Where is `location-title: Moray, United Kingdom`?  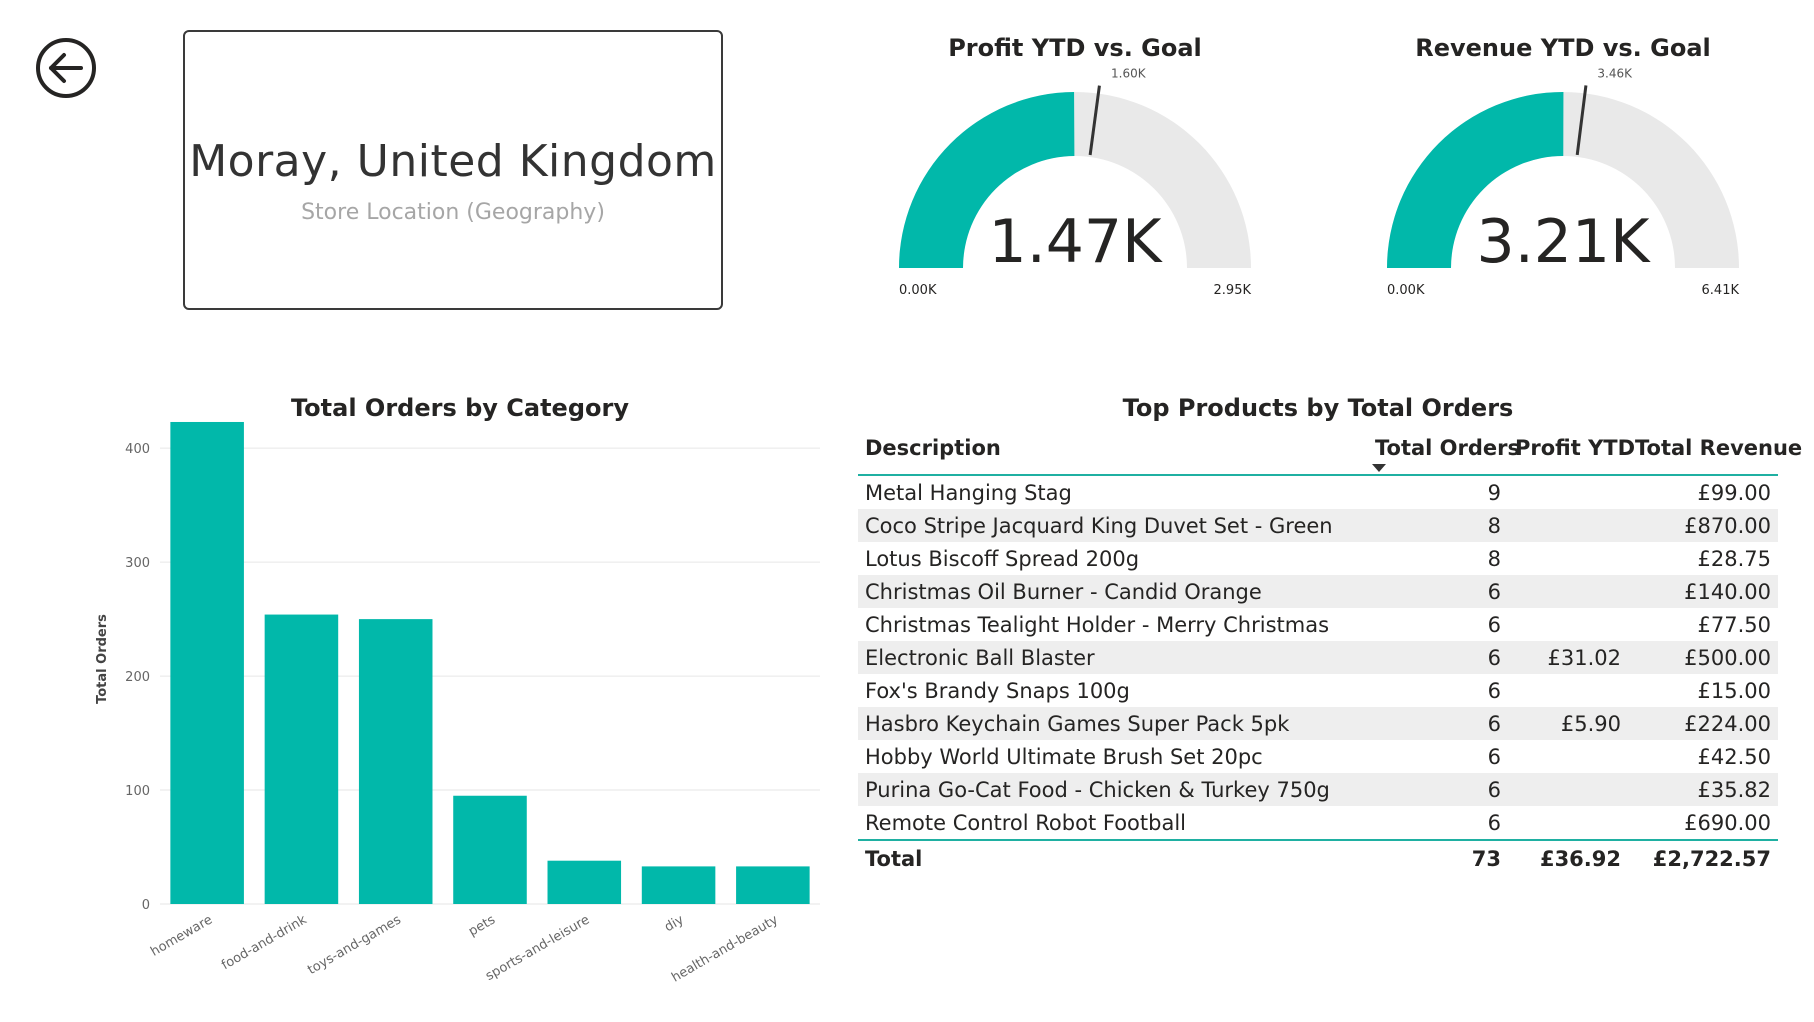 location-title: Moray, United Kingdom is located at coordinates (453, 161).